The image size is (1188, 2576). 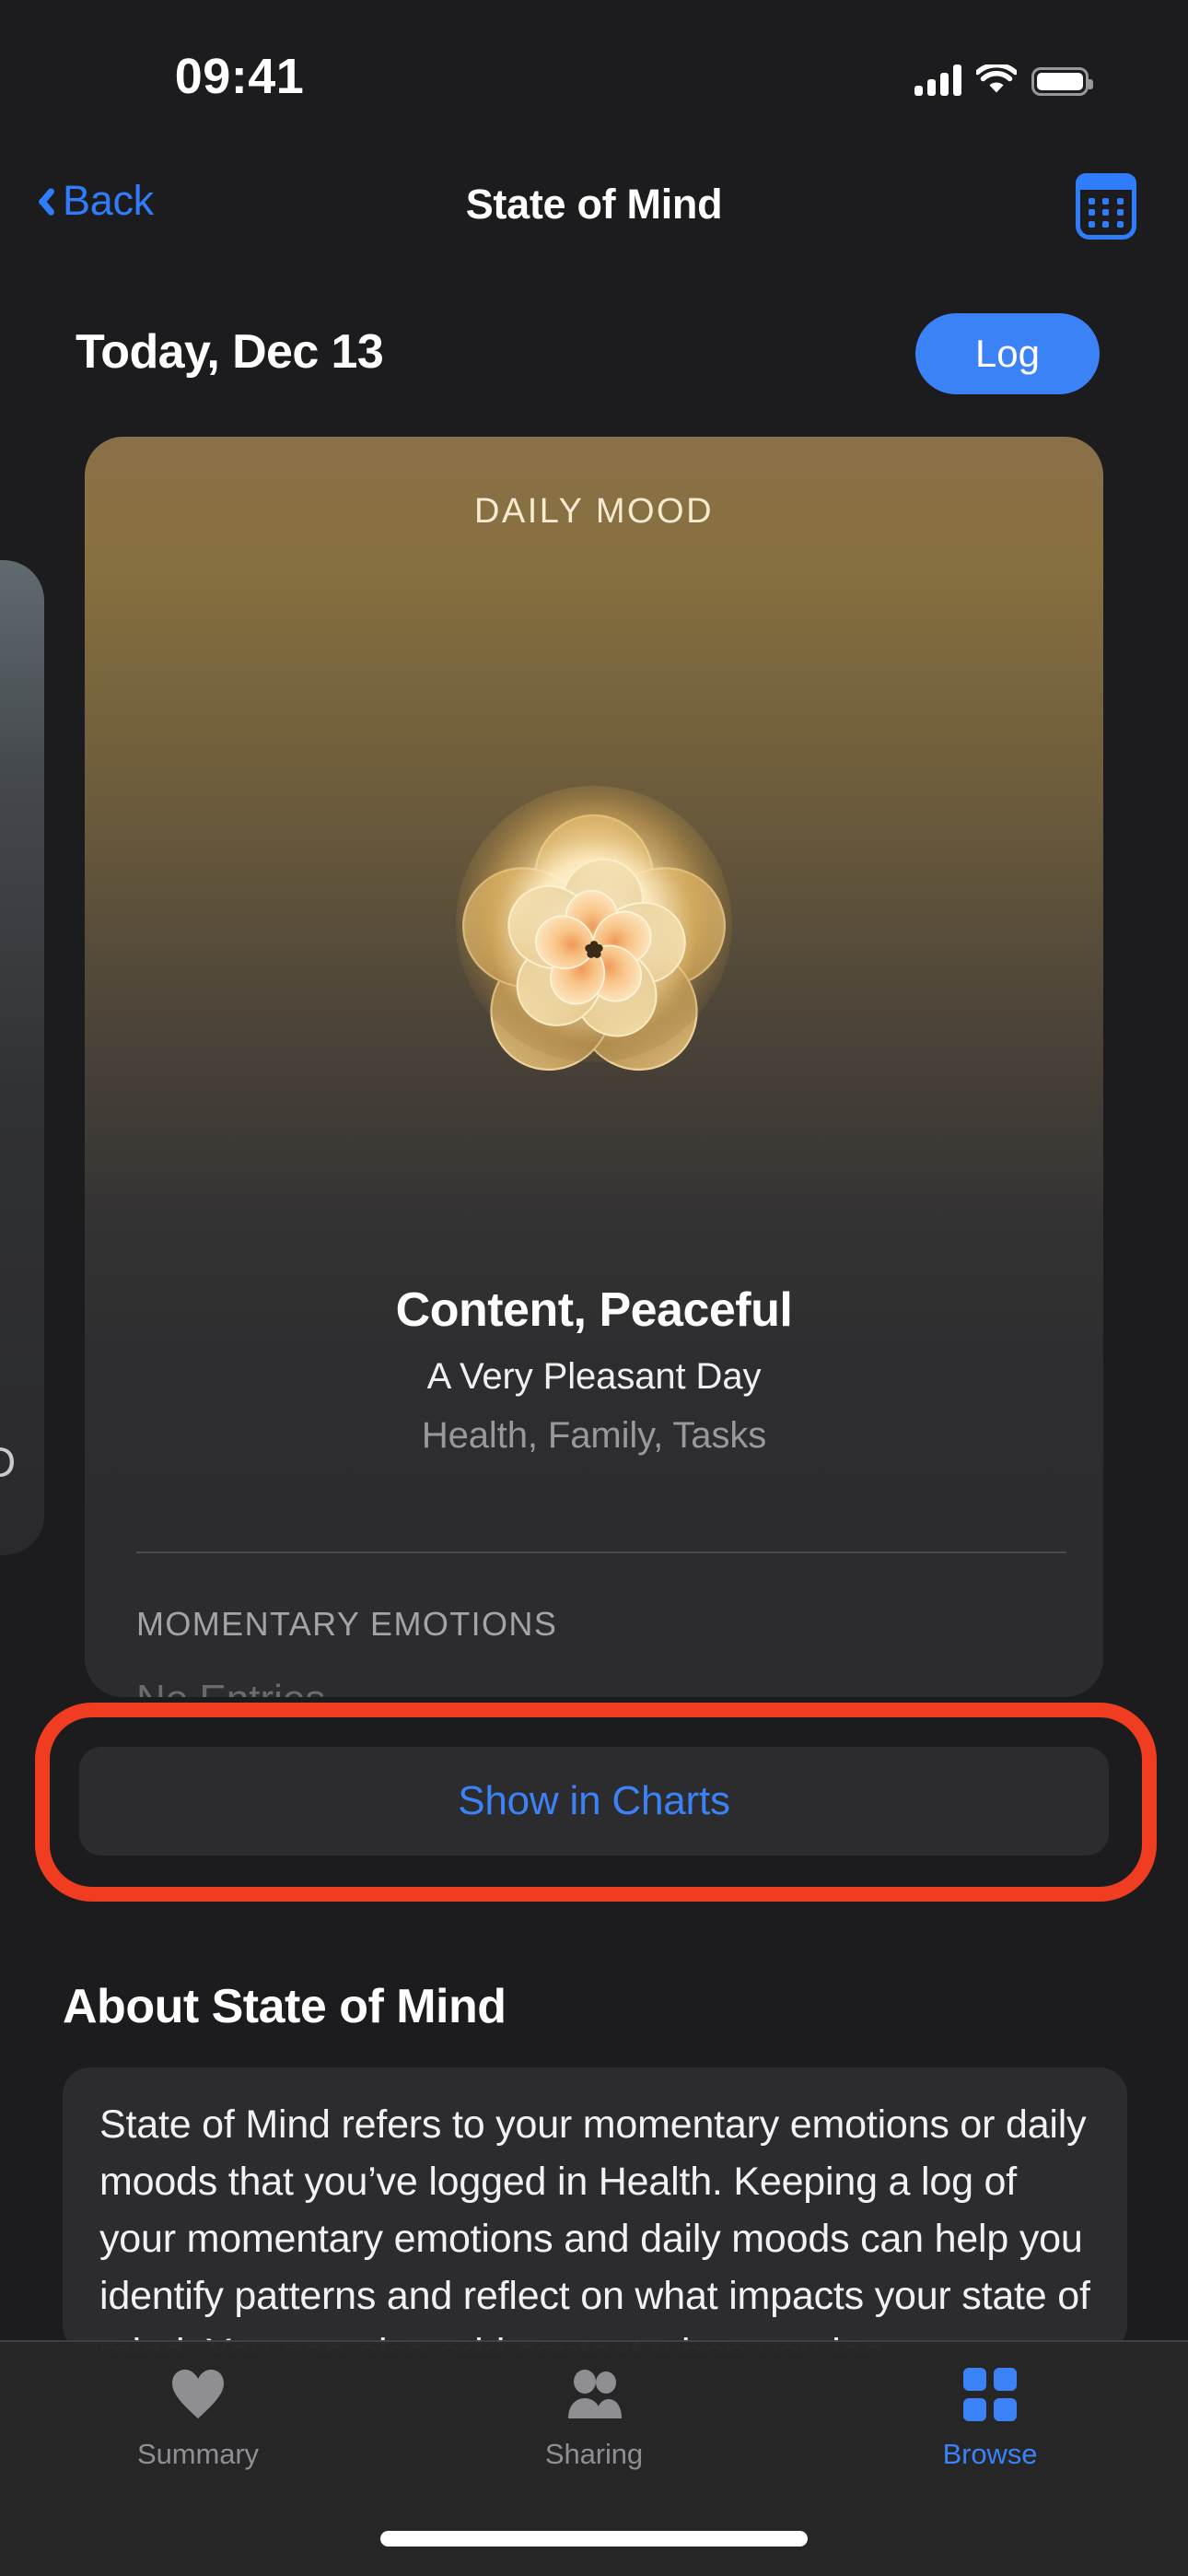 What do you see at coordinates (996, 79) in the screenshot?
I see `wifi-icon` at bounding box center [996, 79].